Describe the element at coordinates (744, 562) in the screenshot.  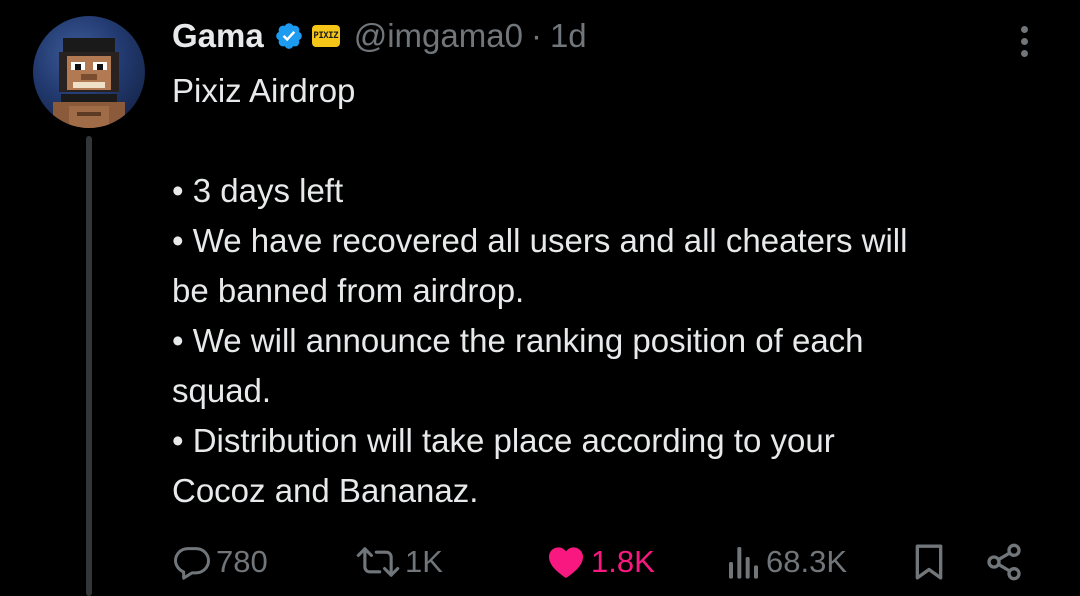
I see `views-chart-icon` at that location.